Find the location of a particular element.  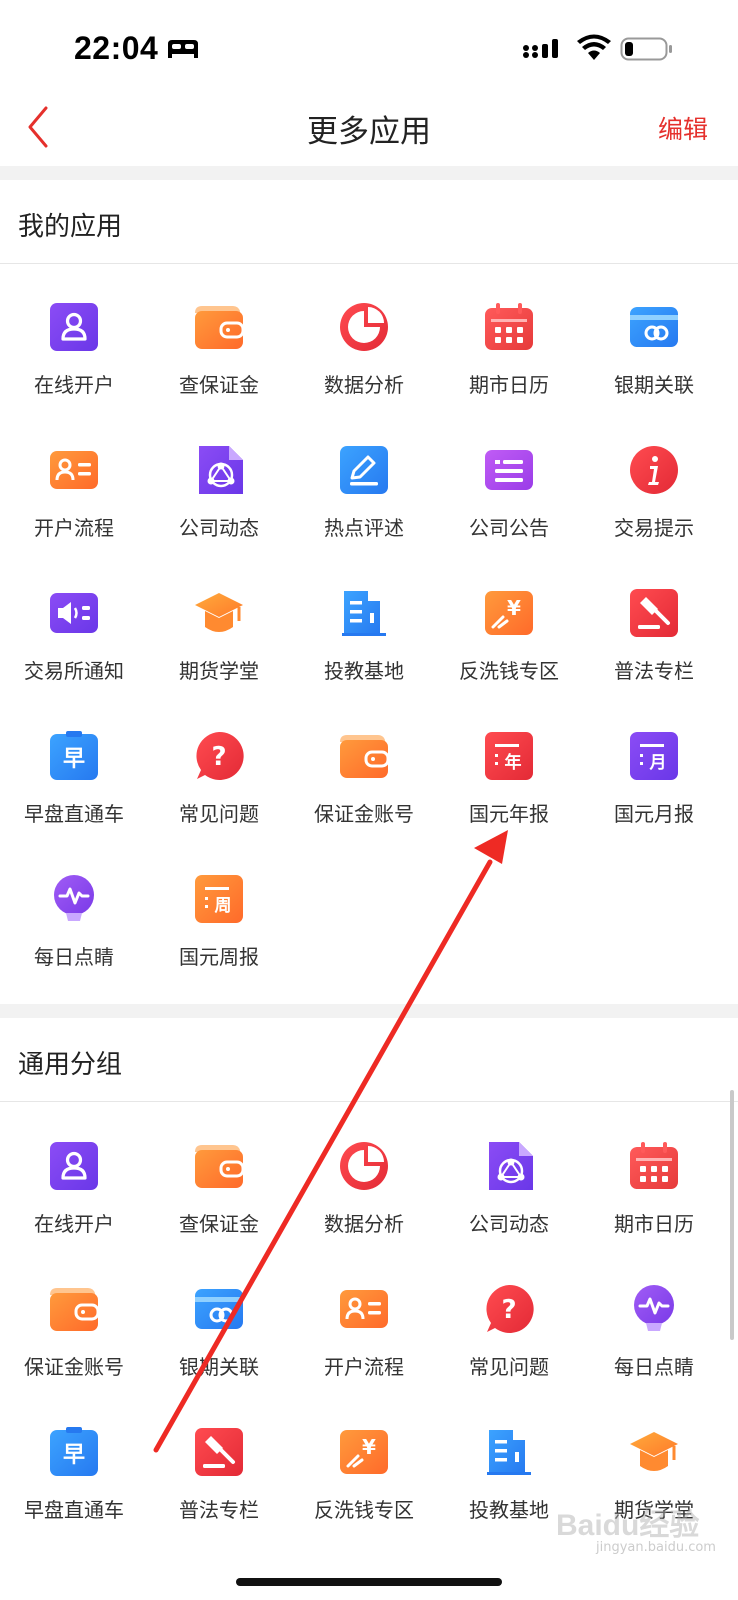

svg-text: 周 is located at coordinates (223, 906).